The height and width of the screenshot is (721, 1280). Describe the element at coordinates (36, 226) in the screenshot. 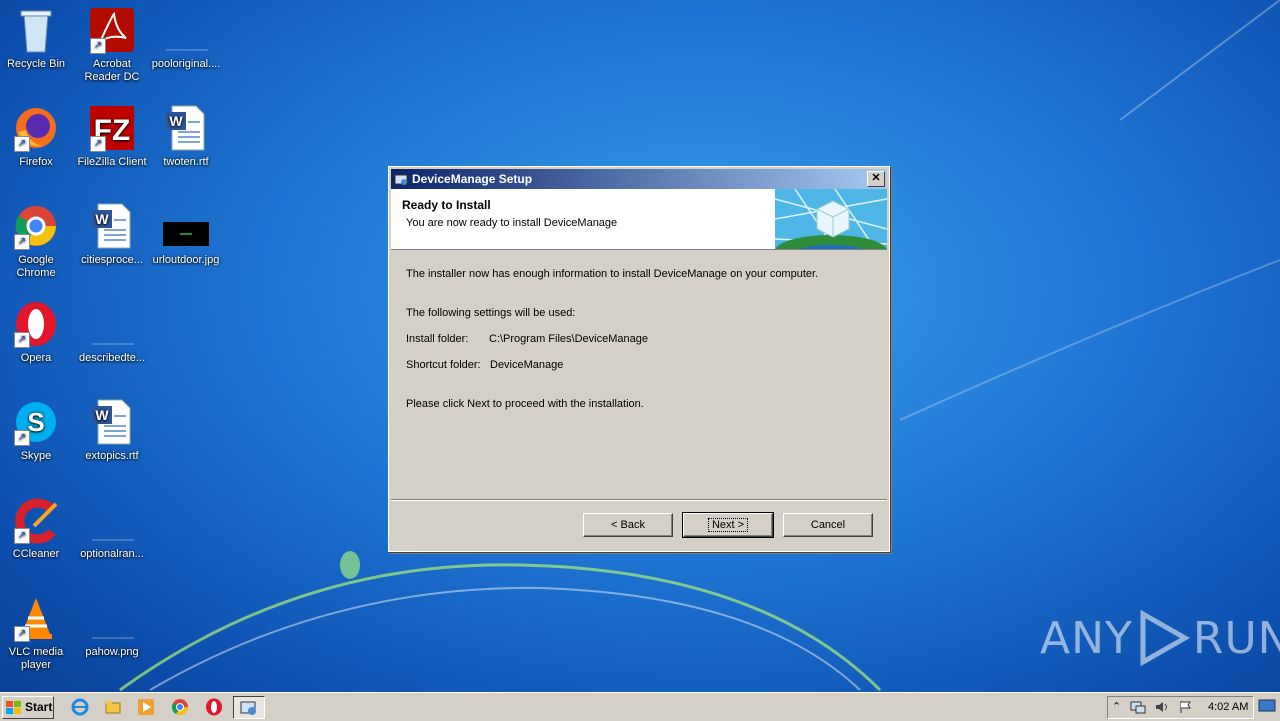

I see `chrome-icon: ↗` at that location.